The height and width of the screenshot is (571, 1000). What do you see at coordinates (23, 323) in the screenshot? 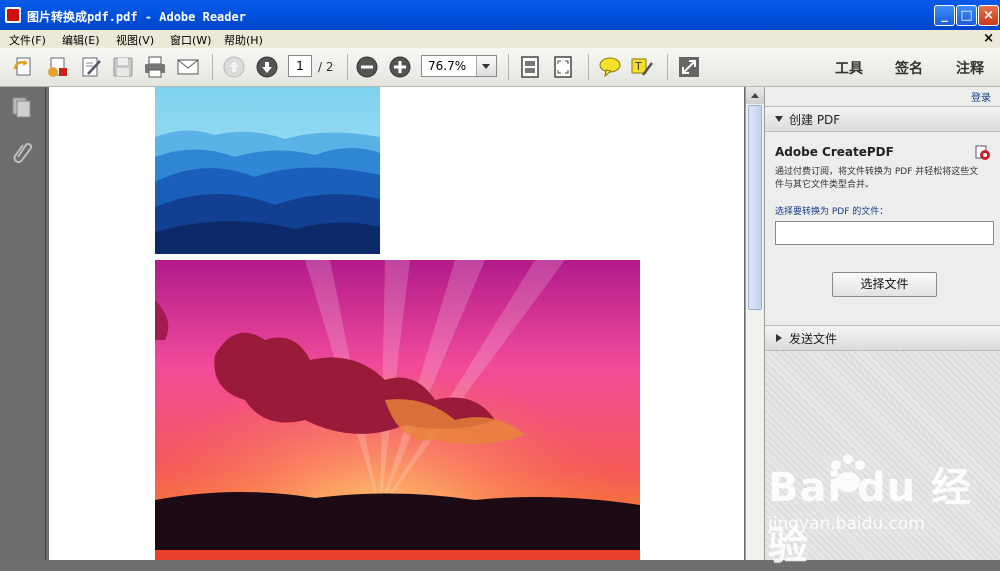
I see `navigation-panel` at bounding box center [23, 323].